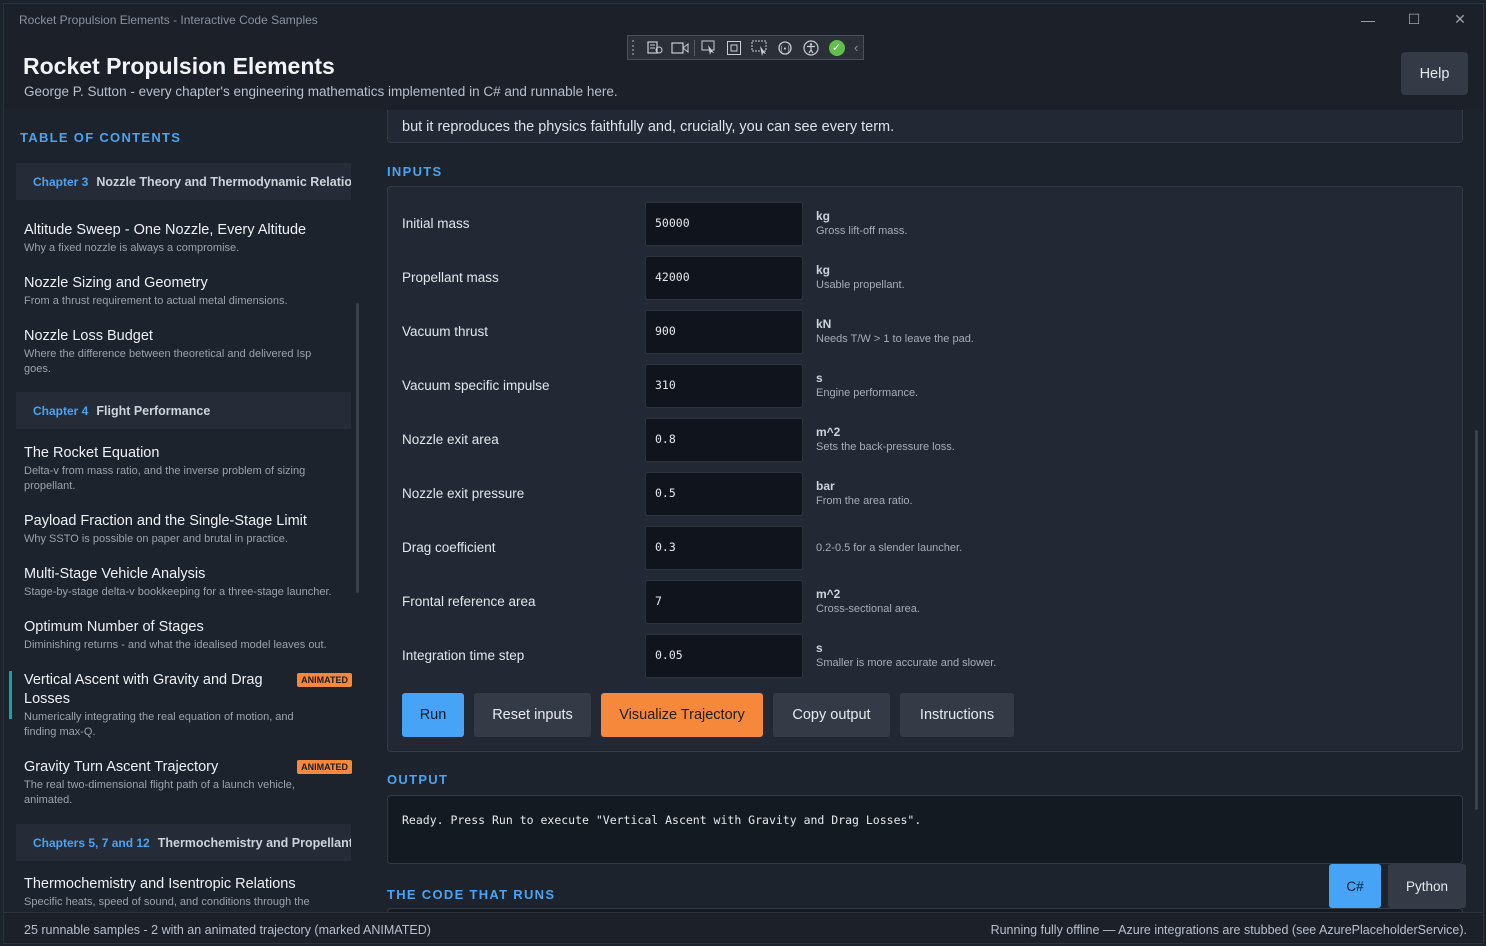  What do you see at coordinates (709, 48) in the screenshot?
I see `select-element-icon` at bounding box center [709, 48].